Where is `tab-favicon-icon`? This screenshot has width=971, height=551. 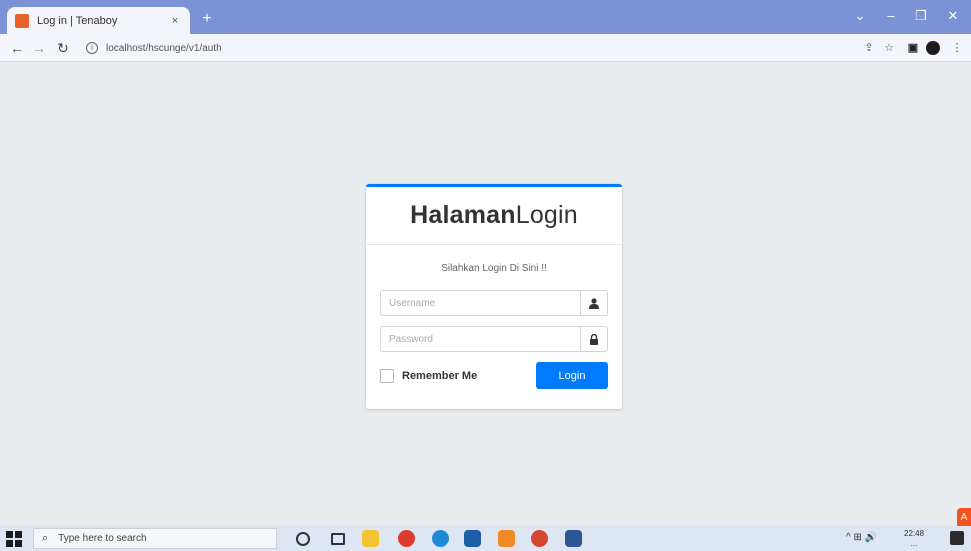
tab-favicon-icon is located at coordinates (22, 20).